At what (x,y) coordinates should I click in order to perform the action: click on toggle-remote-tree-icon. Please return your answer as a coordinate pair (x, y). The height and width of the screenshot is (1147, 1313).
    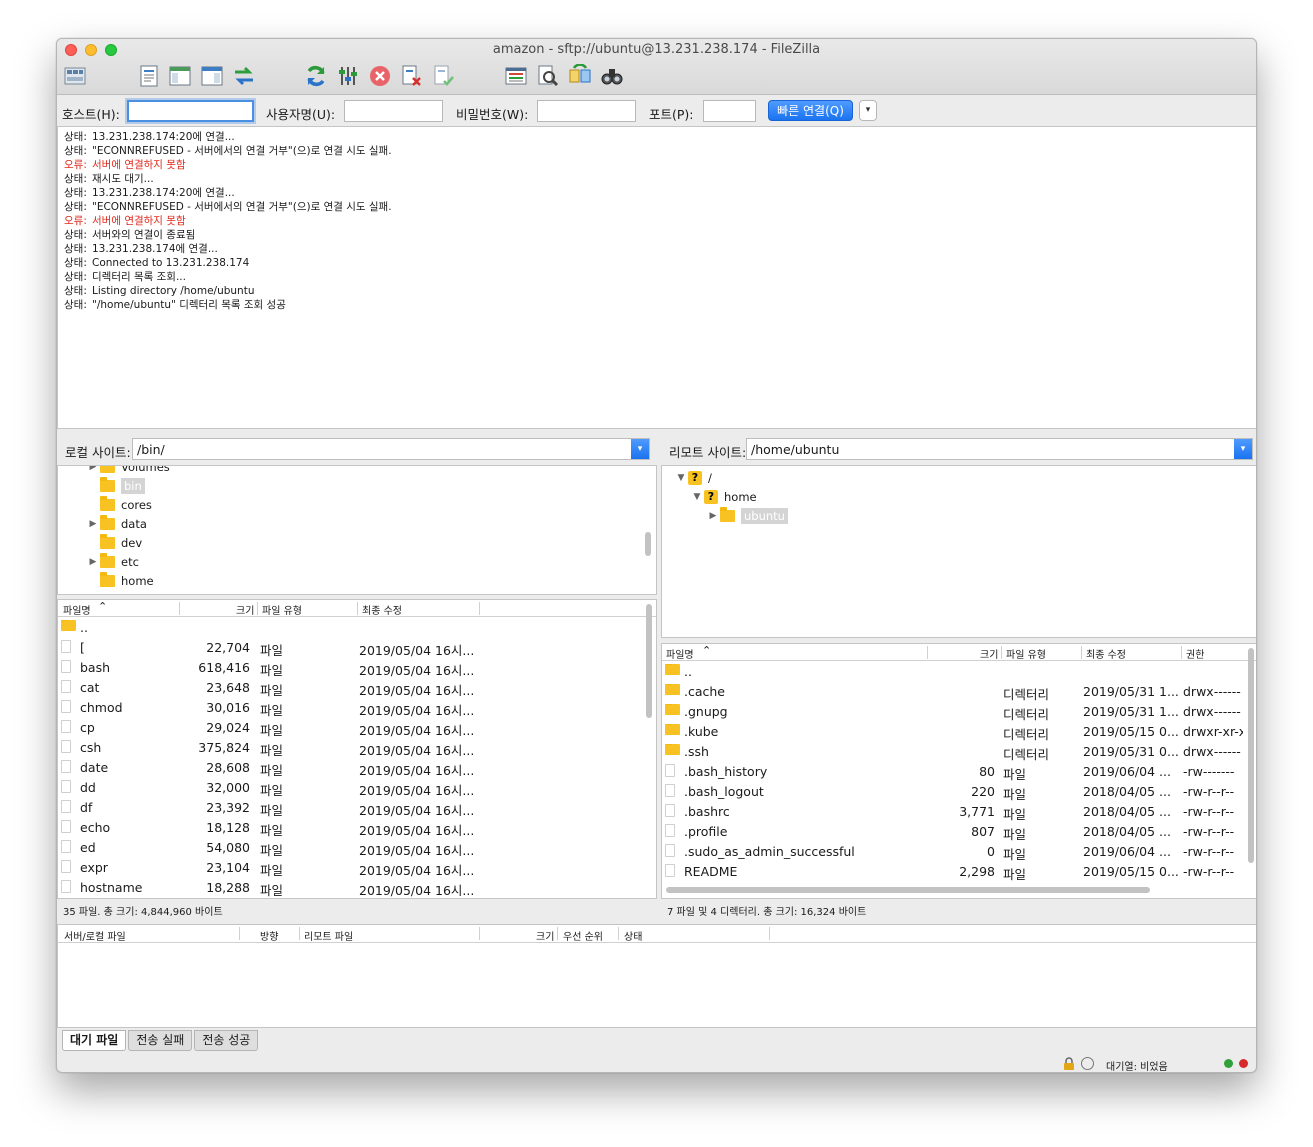
    Looking at the image, I should click on (212, 76).